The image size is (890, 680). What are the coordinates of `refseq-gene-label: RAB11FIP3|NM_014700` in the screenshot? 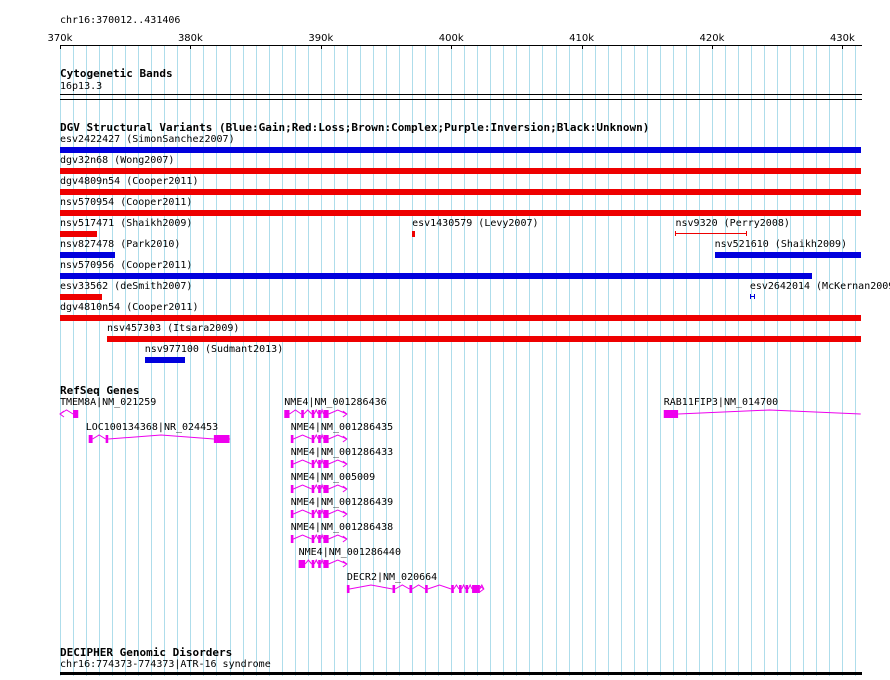 It's located at (721, 403).